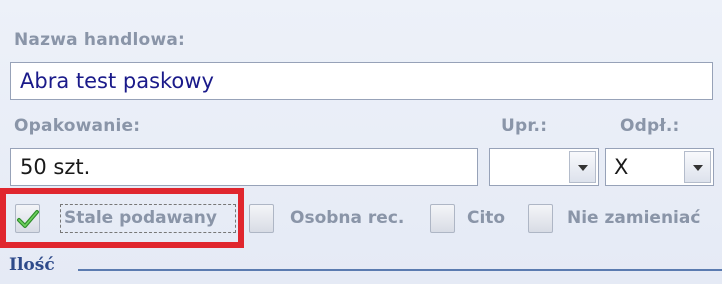  Describe the element at coordinates (633, 218) in the screenshot. I see `nie-zamieniac-label: Nie zamieniać` at that location.